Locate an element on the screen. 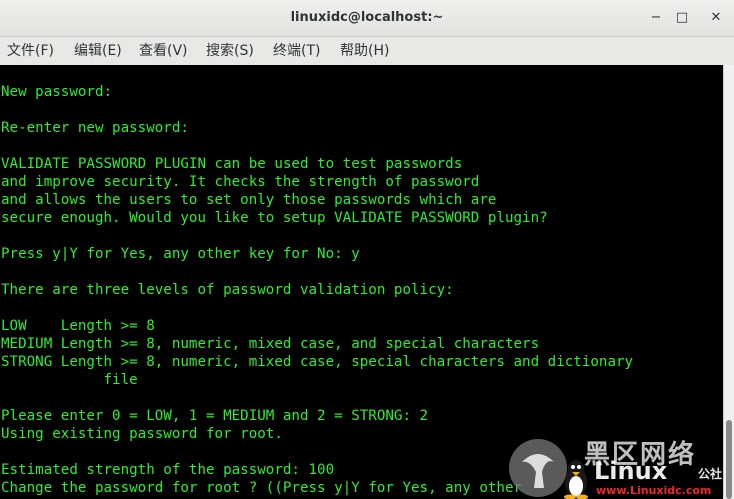  watermark-url: www.Linuxidc.com is located at coordinates (654, 490).